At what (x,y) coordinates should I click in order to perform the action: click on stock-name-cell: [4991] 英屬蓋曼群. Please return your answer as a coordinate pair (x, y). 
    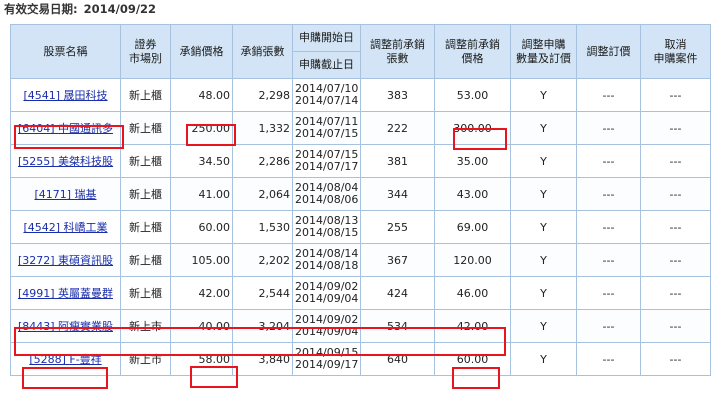
    Looking at the image, I should click on (65, 293).